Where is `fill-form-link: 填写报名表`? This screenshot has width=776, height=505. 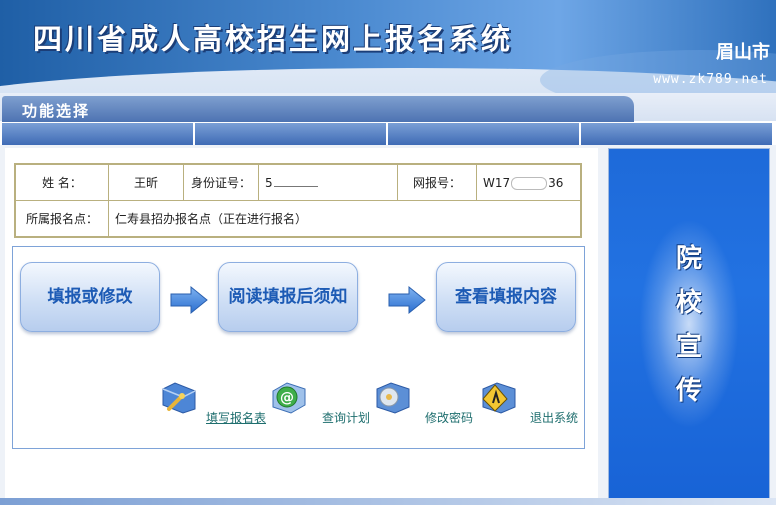
fill-form-link: 填写报名表 is located at coordinates (214, 404).